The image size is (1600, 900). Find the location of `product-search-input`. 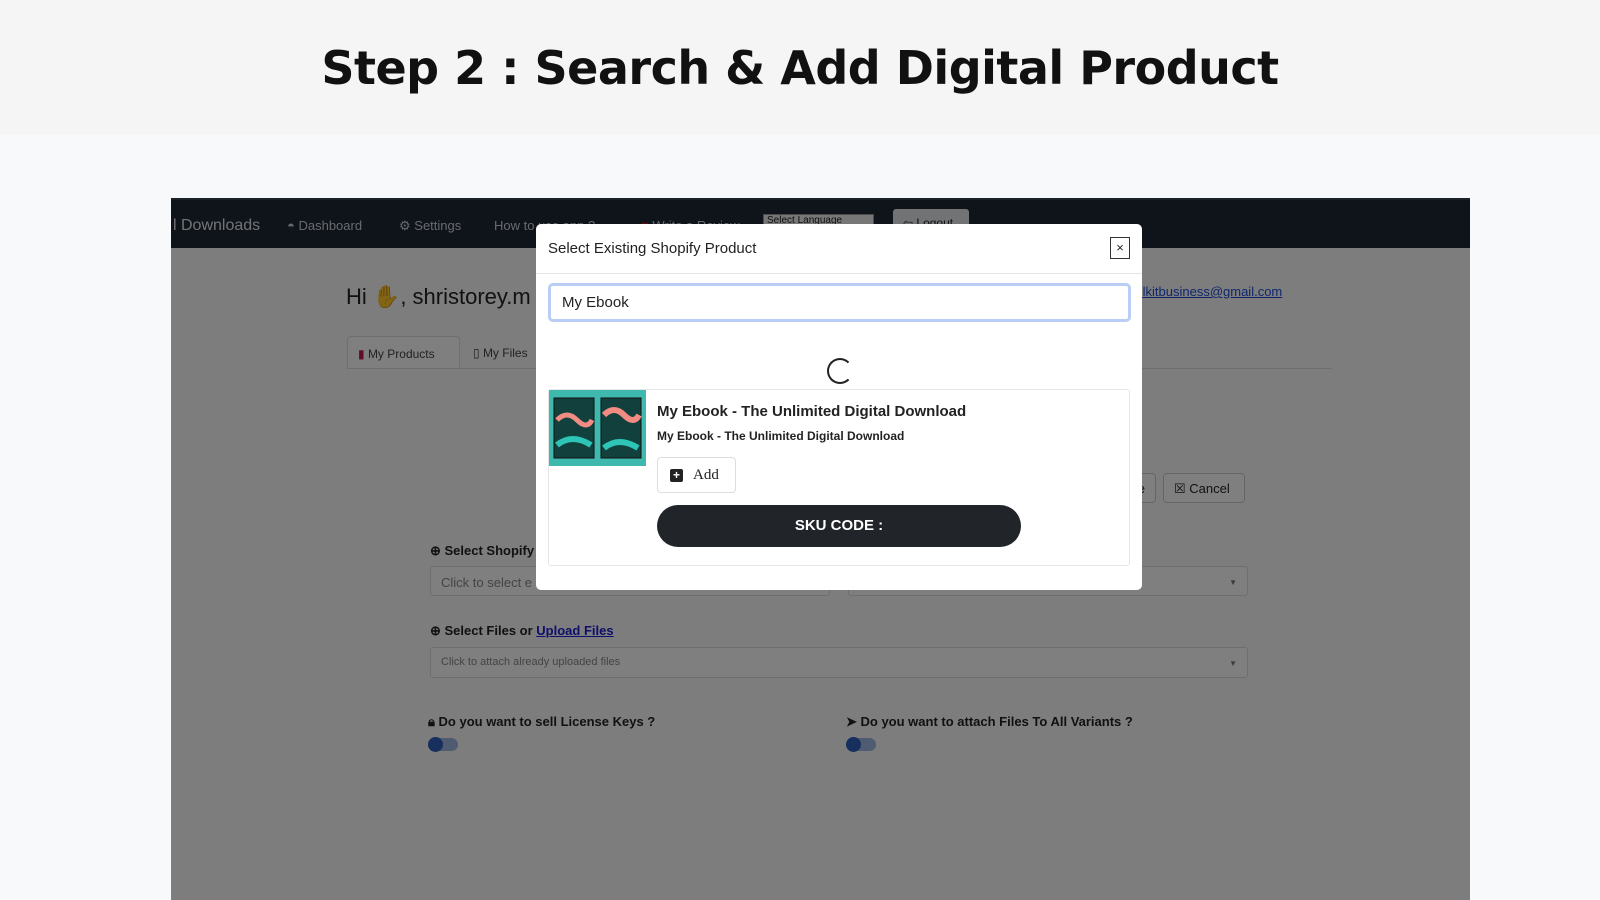

product-search-input is located at coordinates (839, 302).